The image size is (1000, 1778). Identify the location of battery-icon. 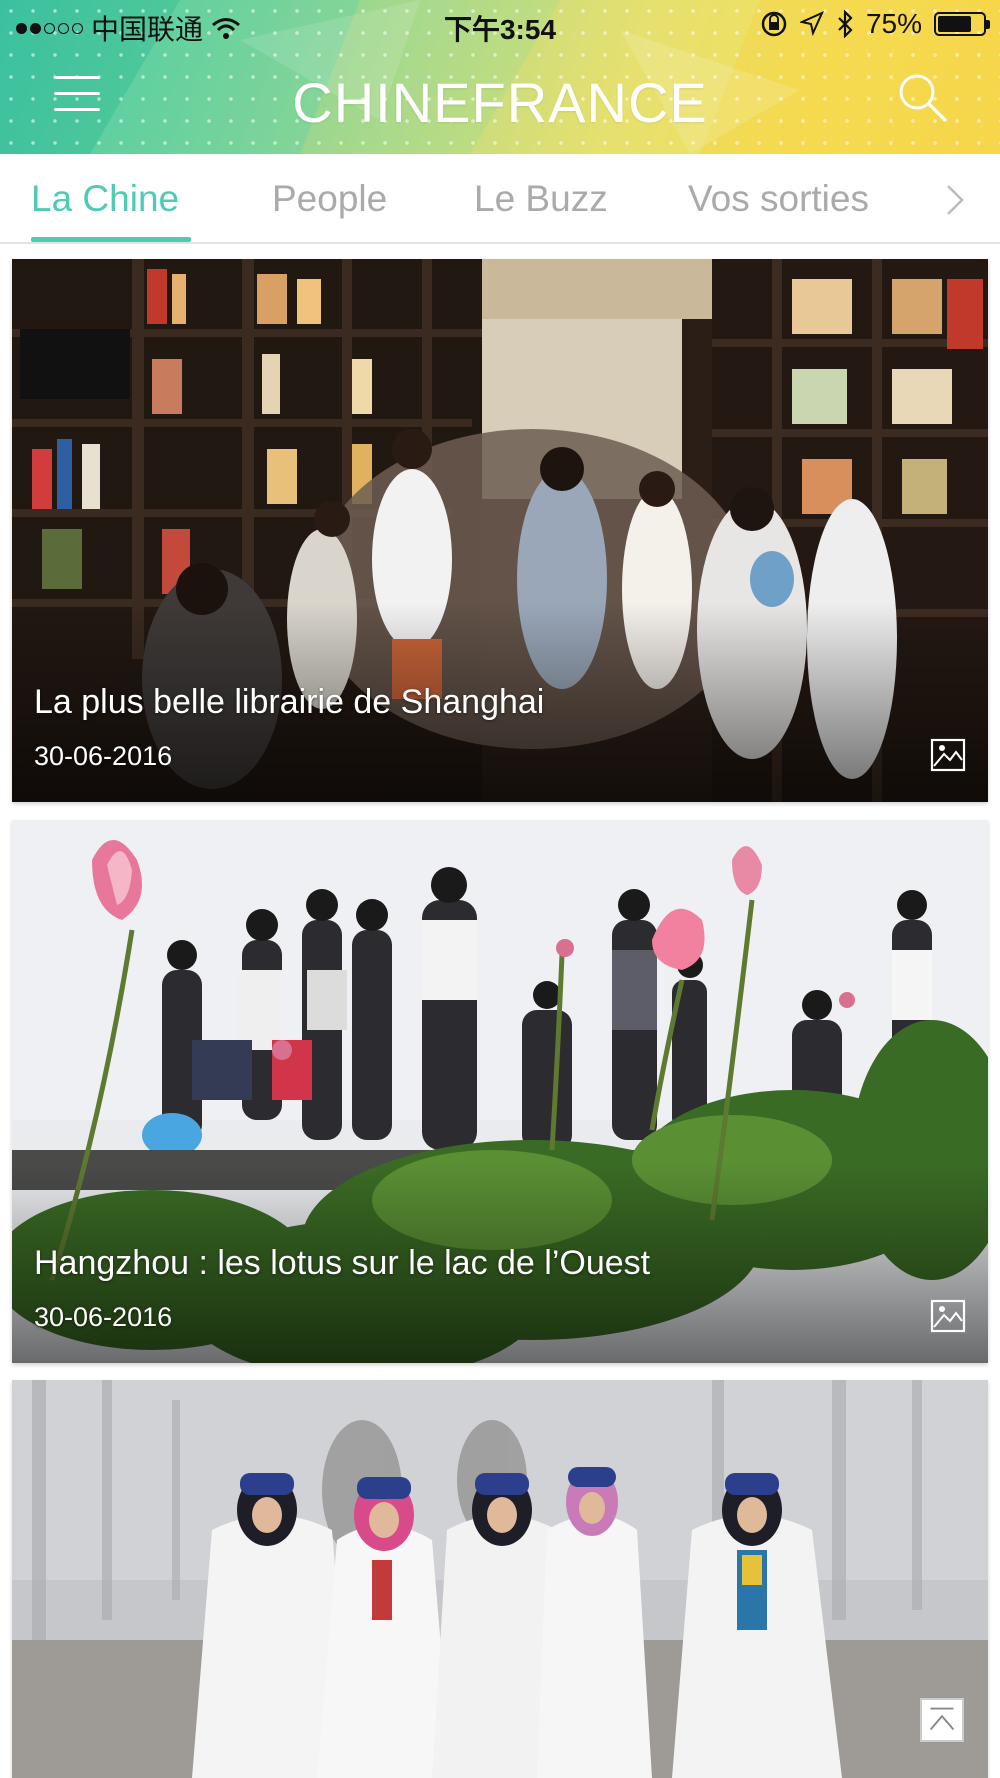
(962, 24).